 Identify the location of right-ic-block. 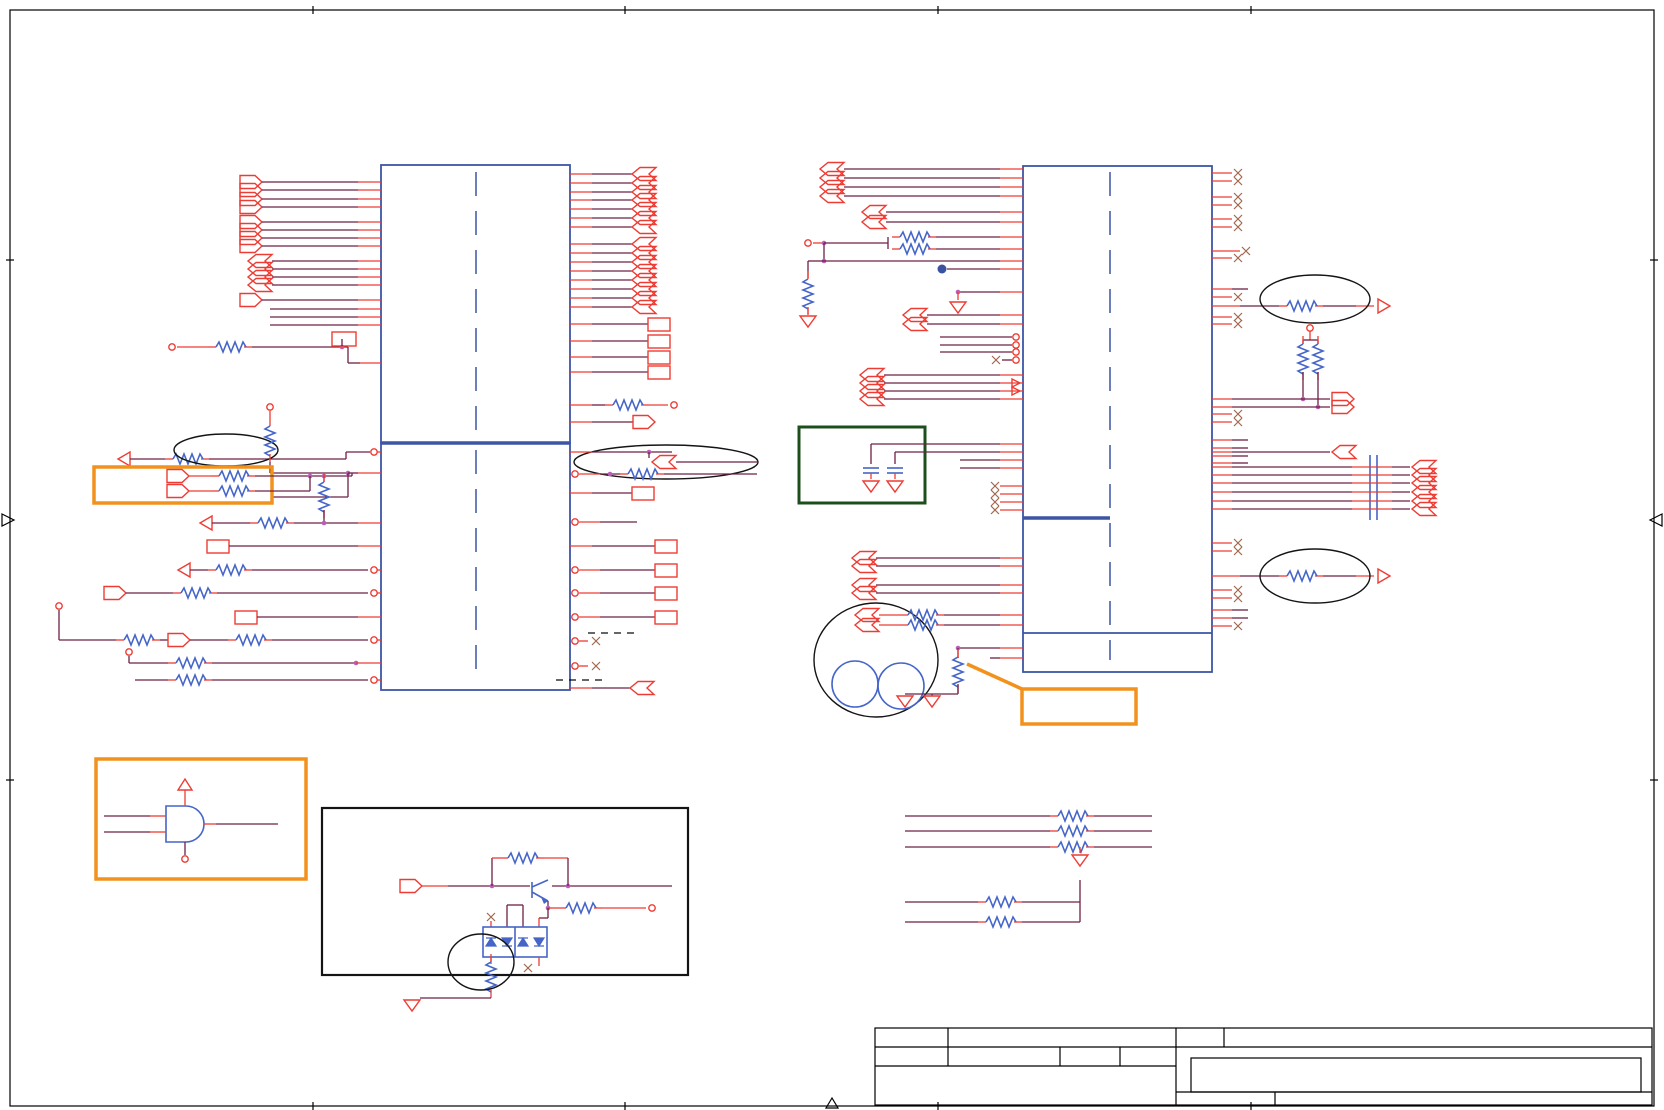
(1117, 419).